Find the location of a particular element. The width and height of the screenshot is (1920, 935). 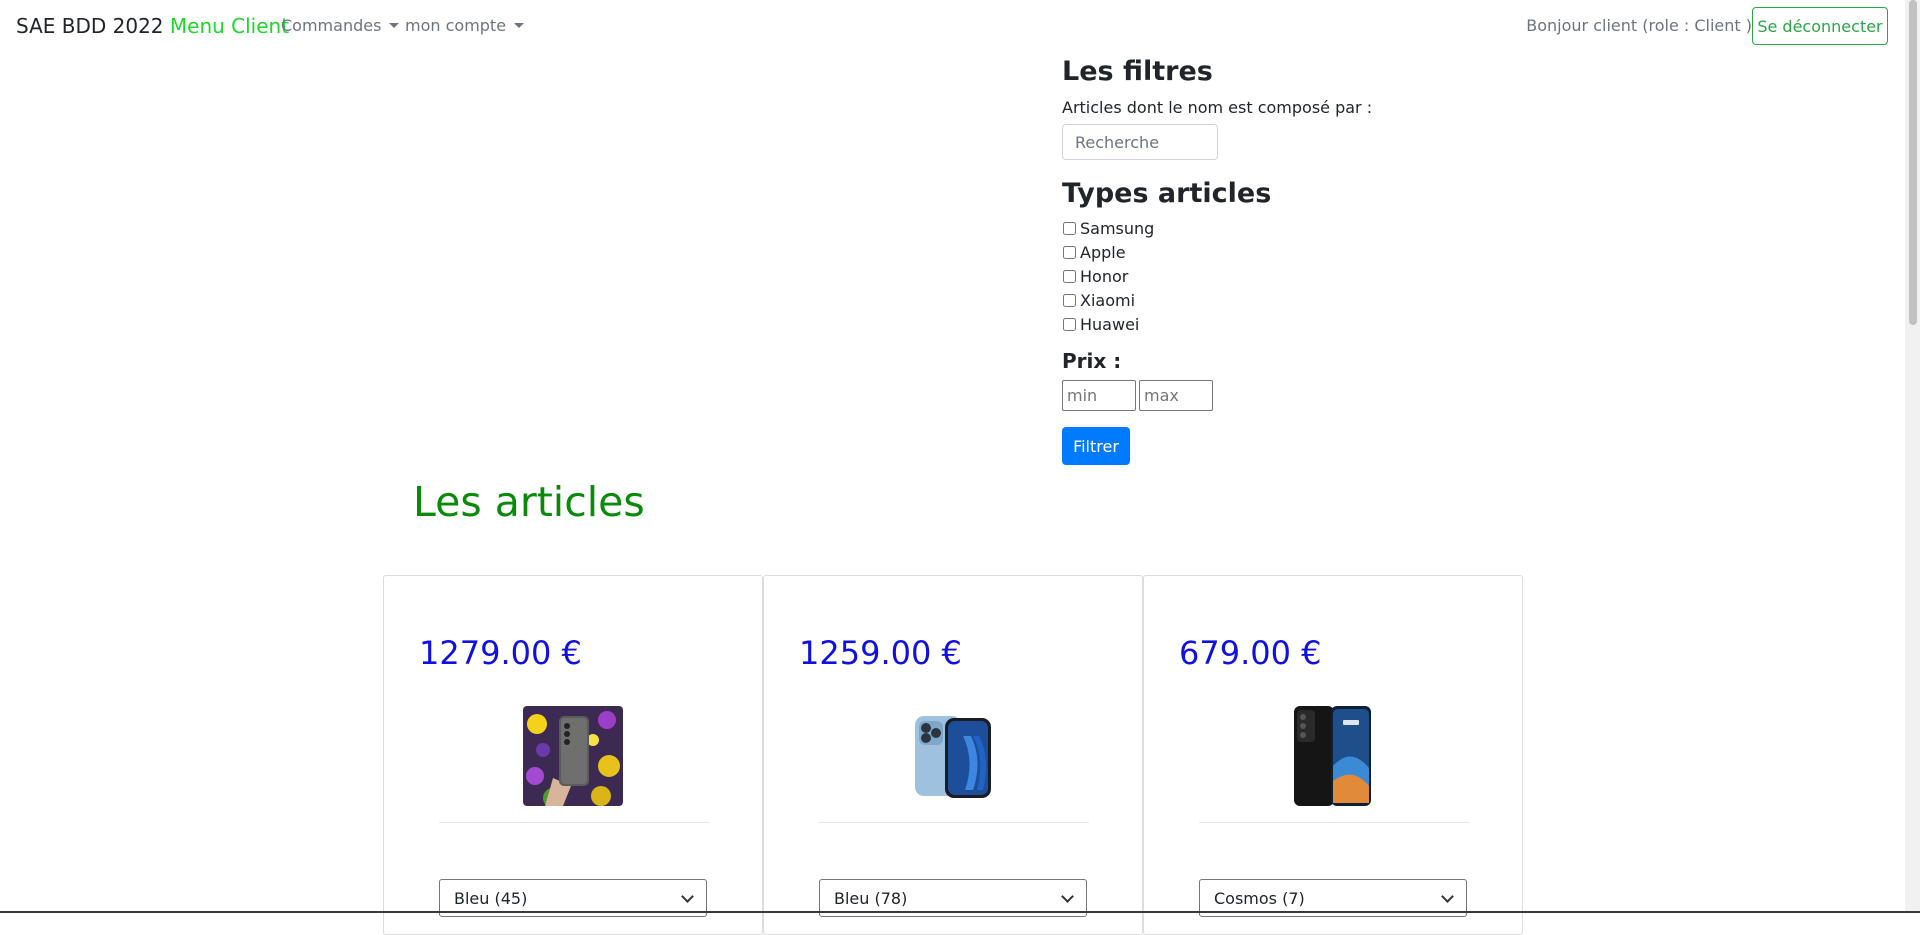

price-max-input is located at coordinates (1176, 395).